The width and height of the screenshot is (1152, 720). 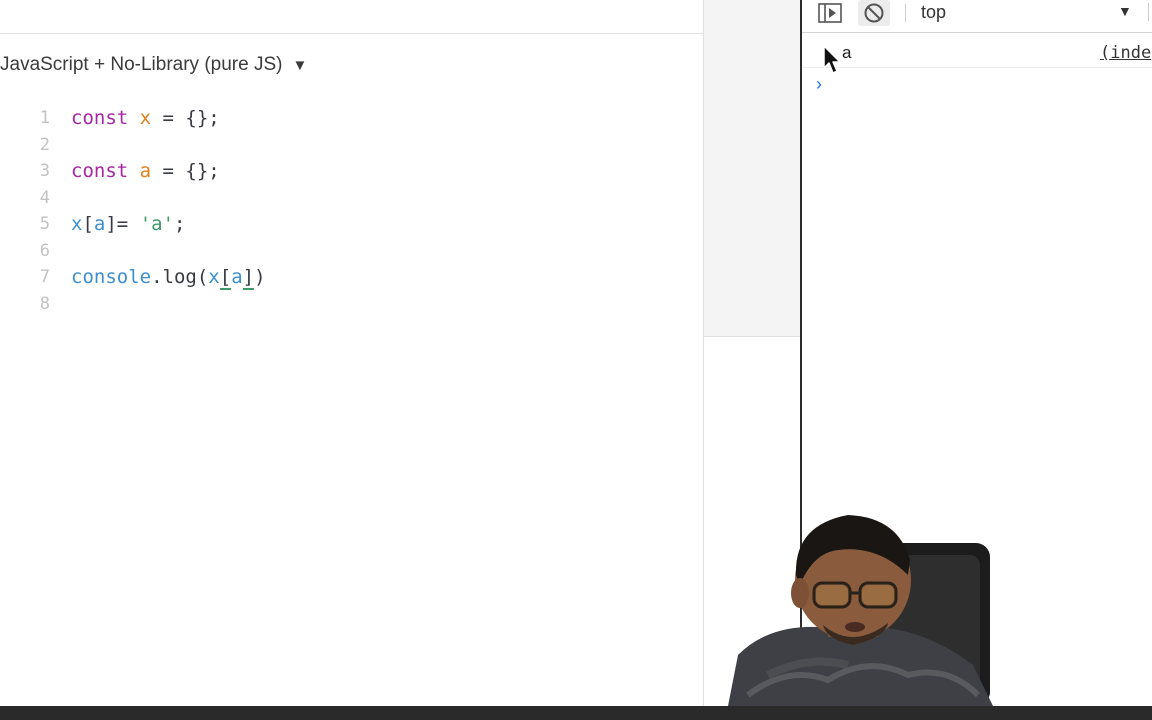 What do you see at coordinates (225, 278) in the screenshot?
I see `bracket-token: [` at bounding box center [225, 278].